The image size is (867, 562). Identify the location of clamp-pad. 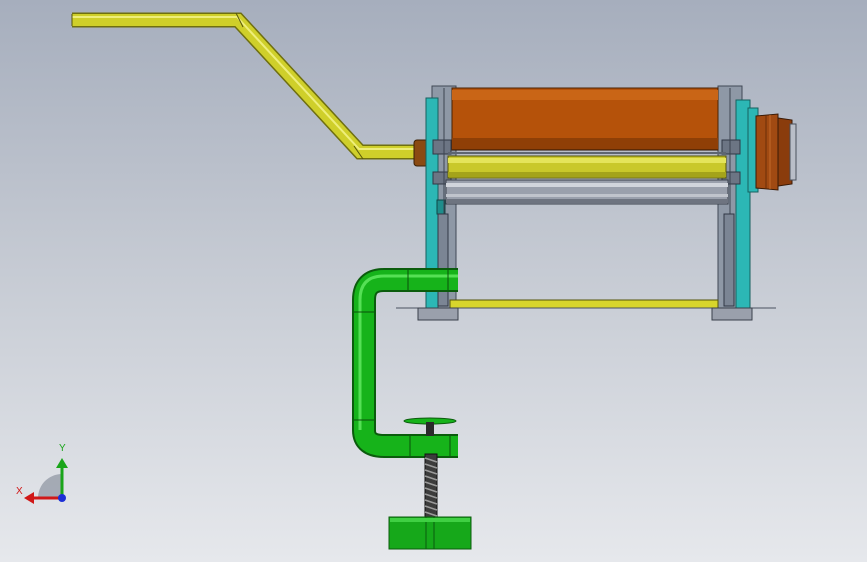
(430, 426).